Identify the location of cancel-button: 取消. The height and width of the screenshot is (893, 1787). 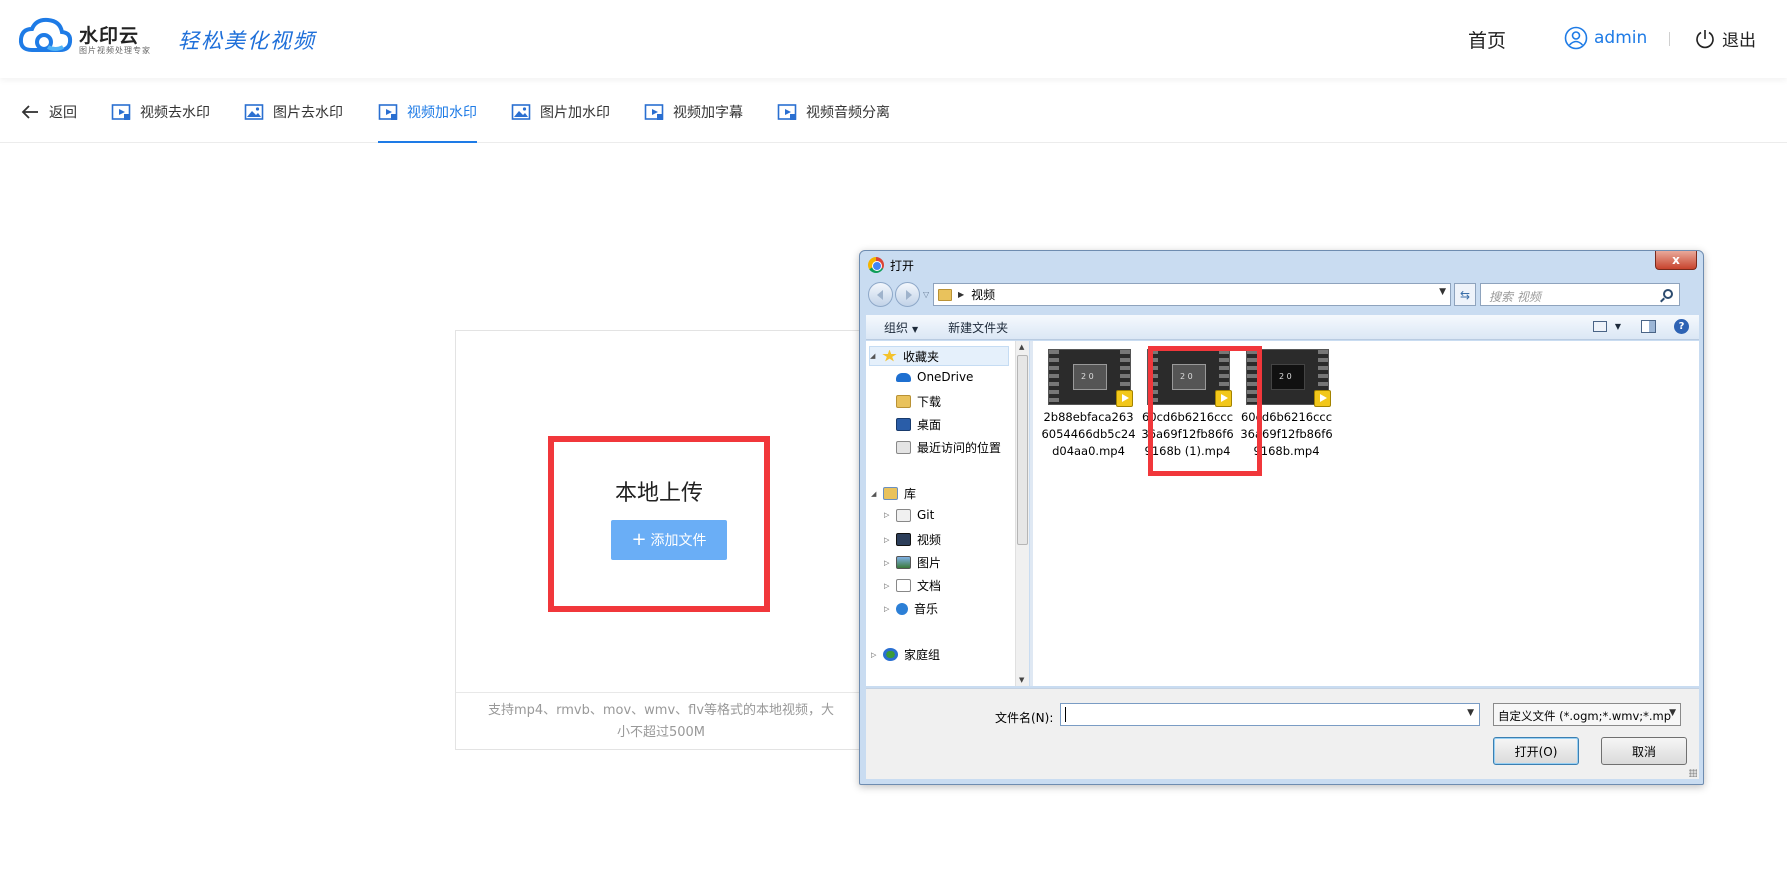
(1644, 751).